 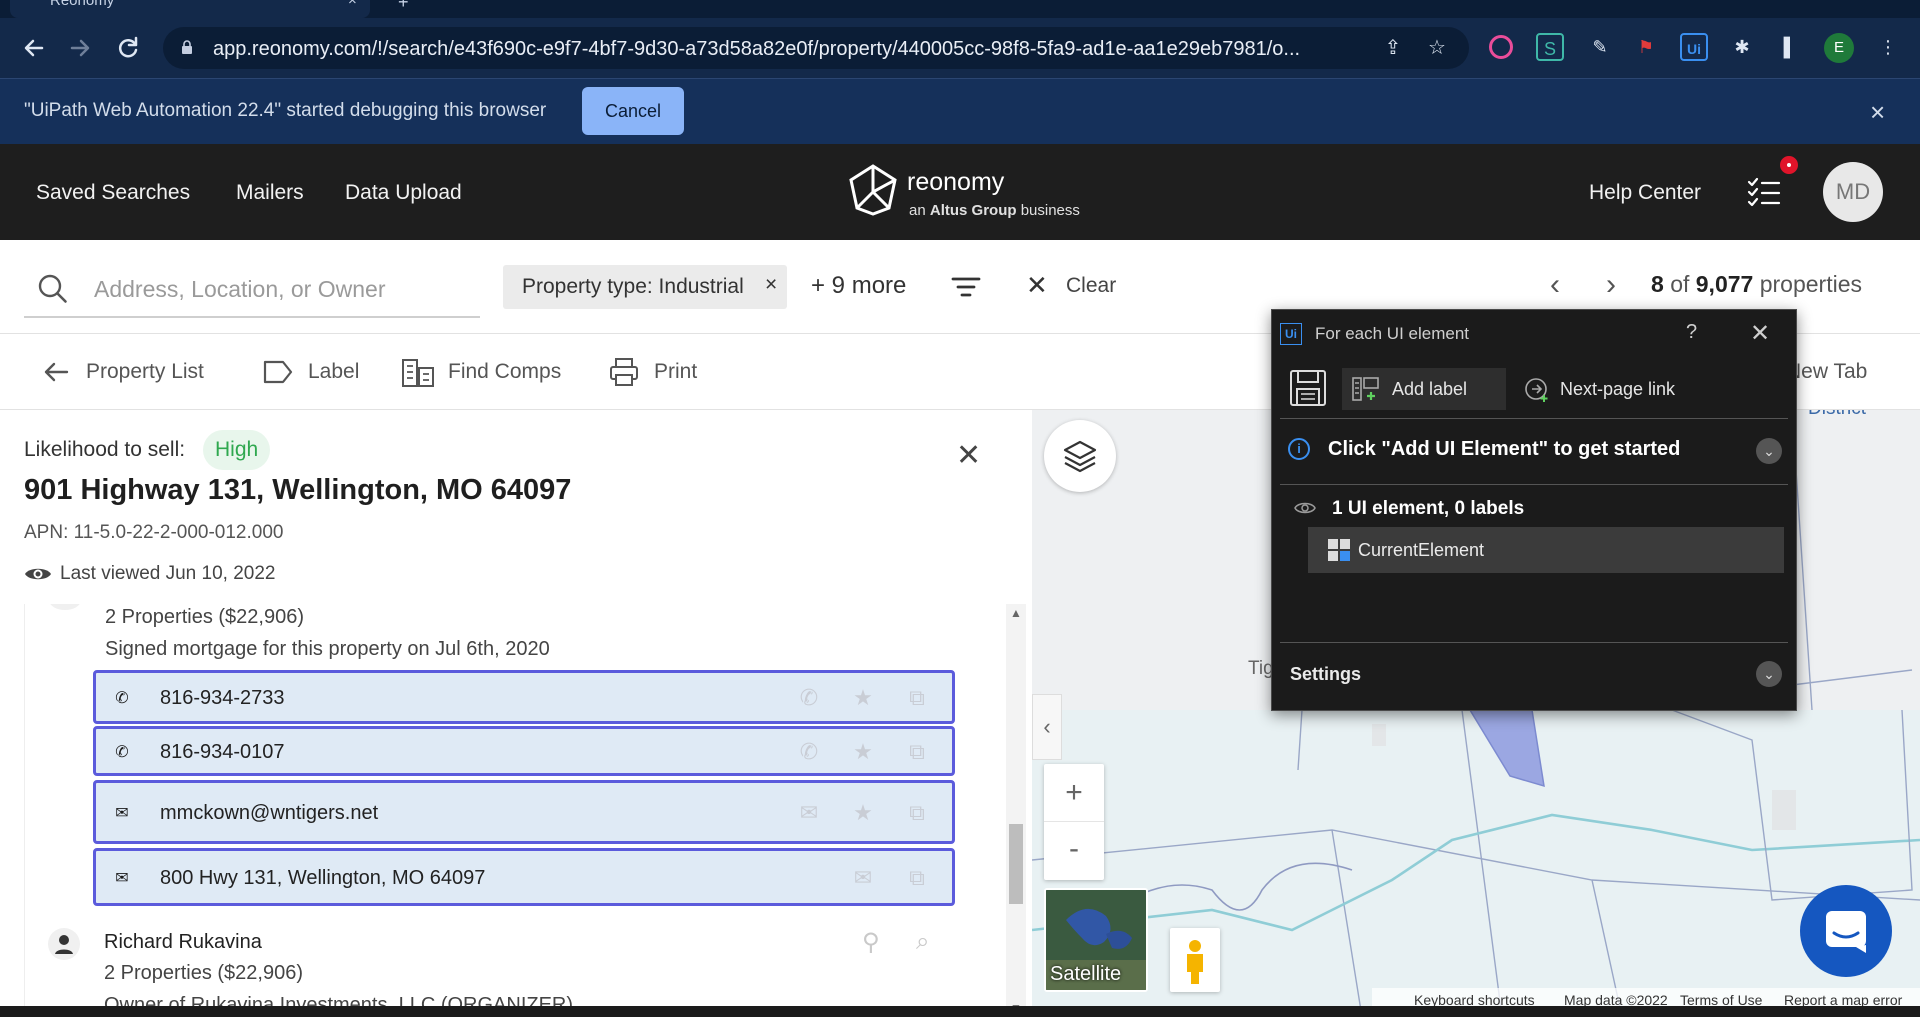 I want to click on collapse-panel-button: ‹, so click(x=1047, y=727).